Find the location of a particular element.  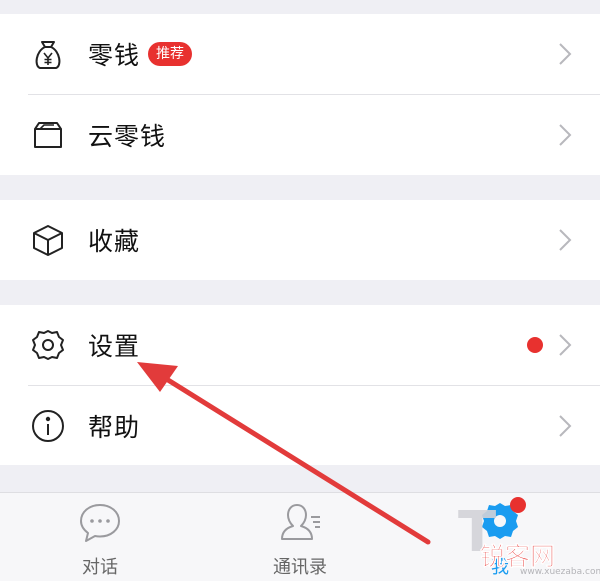

menu-item-label: 帮助 is located at coordinates (114, 427).